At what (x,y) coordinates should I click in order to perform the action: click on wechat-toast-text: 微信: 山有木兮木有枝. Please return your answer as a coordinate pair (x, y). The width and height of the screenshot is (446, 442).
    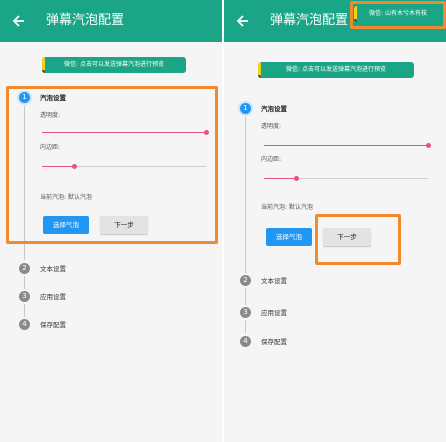
    Looking at the image, I should click on (398, 13).